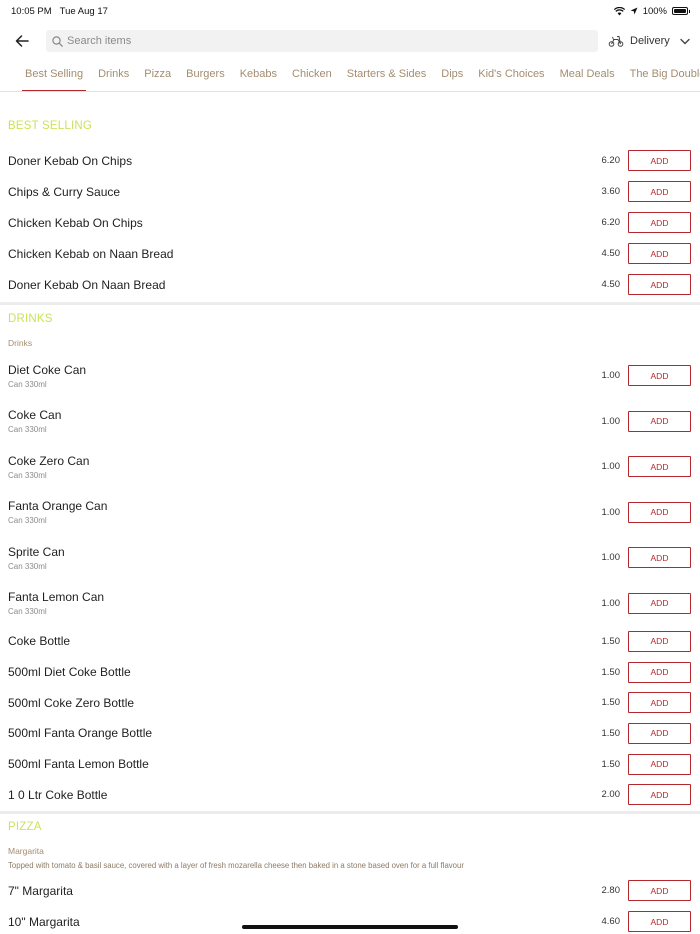  Describe the element at coordinates (611, 191) in the screenshot. I see `item-price: 3.60` at that location.